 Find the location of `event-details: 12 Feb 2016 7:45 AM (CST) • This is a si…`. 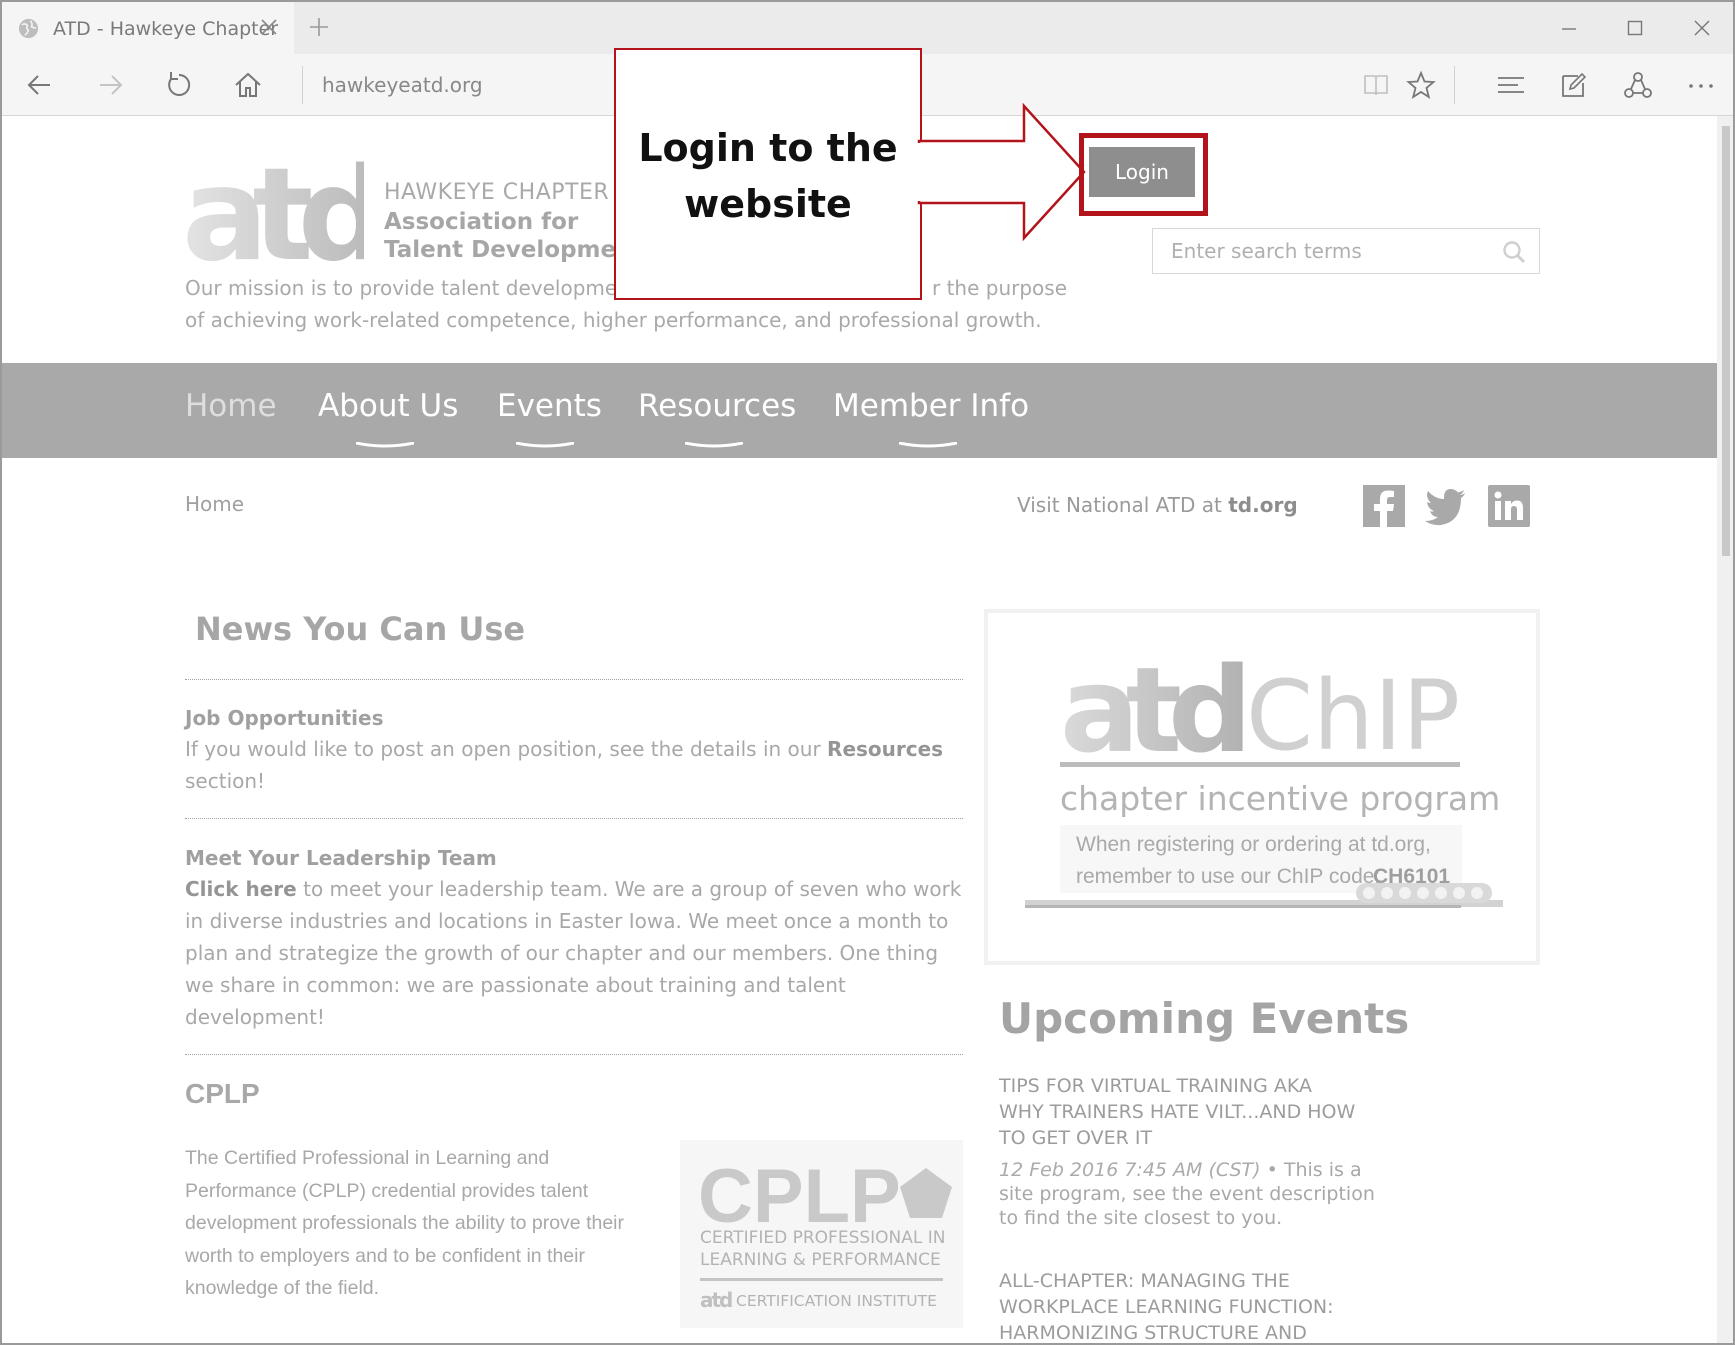

event-details: 12 Feb 2016 7:45 AM (CST) • This is a si… is located at coordinates (1199, 1194).